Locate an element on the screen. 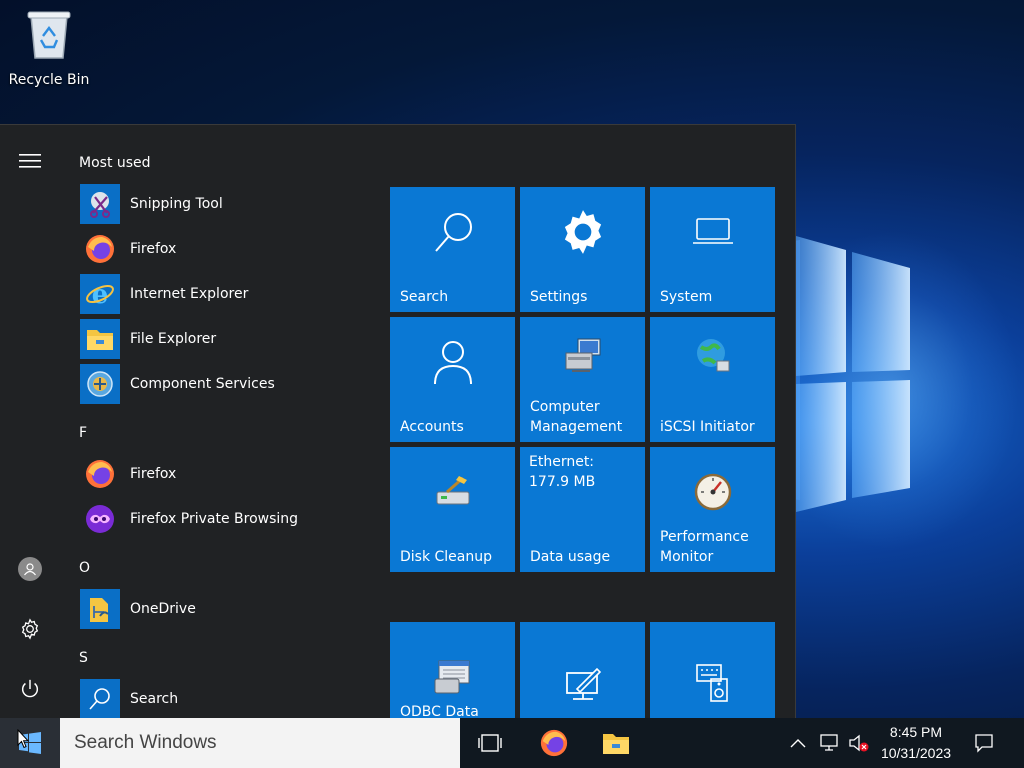  data-usage-value: Ethernet: 177.9 MB is located at coordinates (562, 472).